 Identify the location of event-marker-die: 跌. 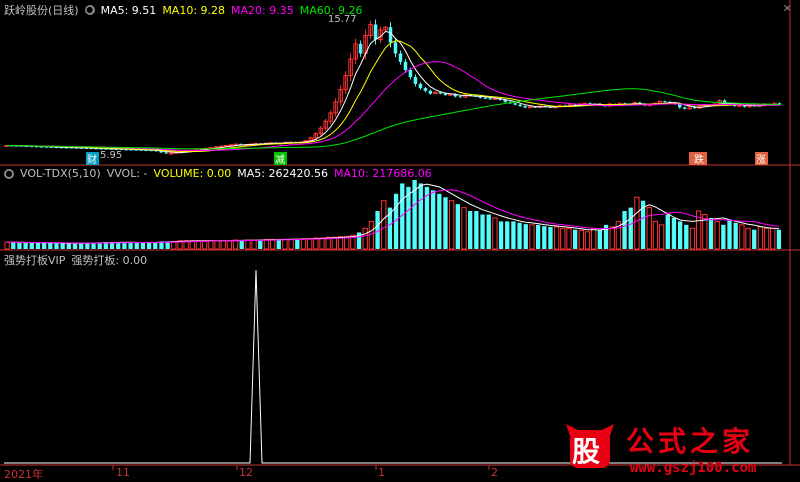
(698, 159).